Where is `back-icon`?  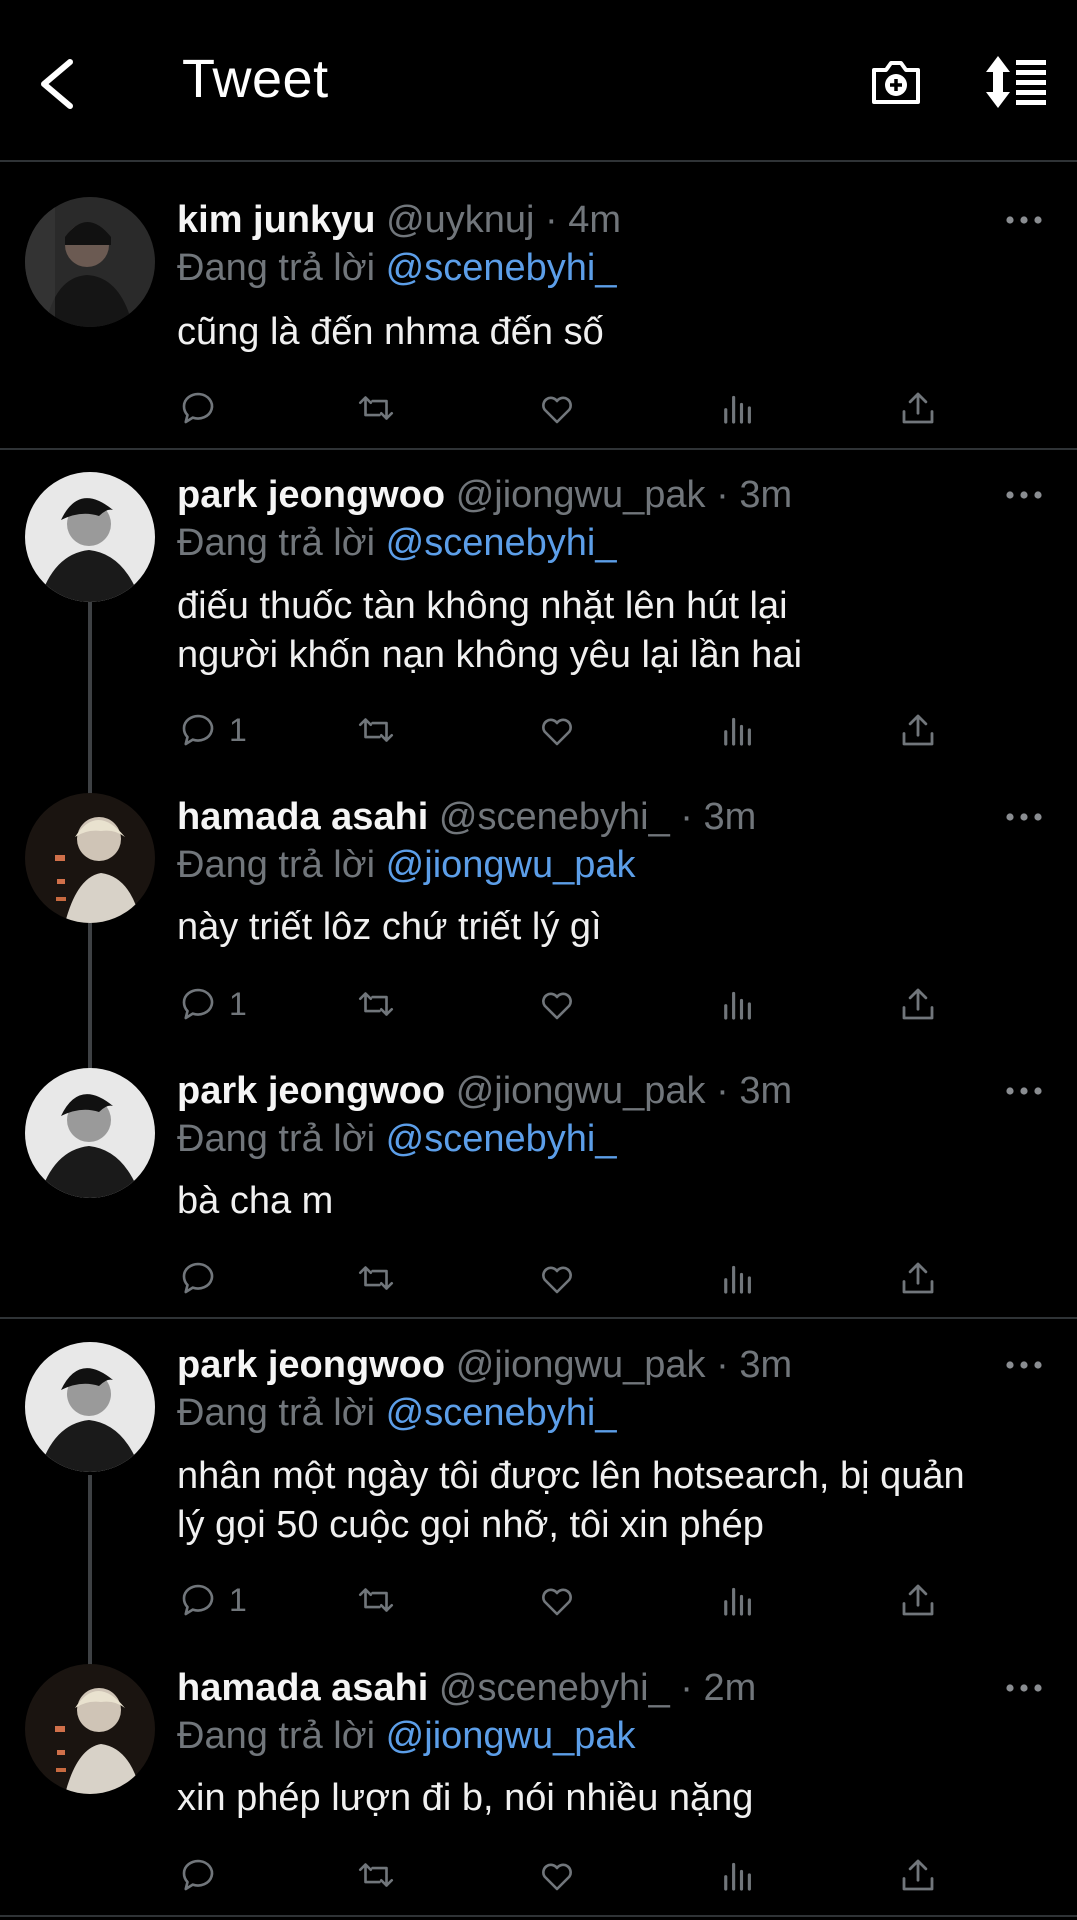 back-icon is located at coordinates (57, 84).